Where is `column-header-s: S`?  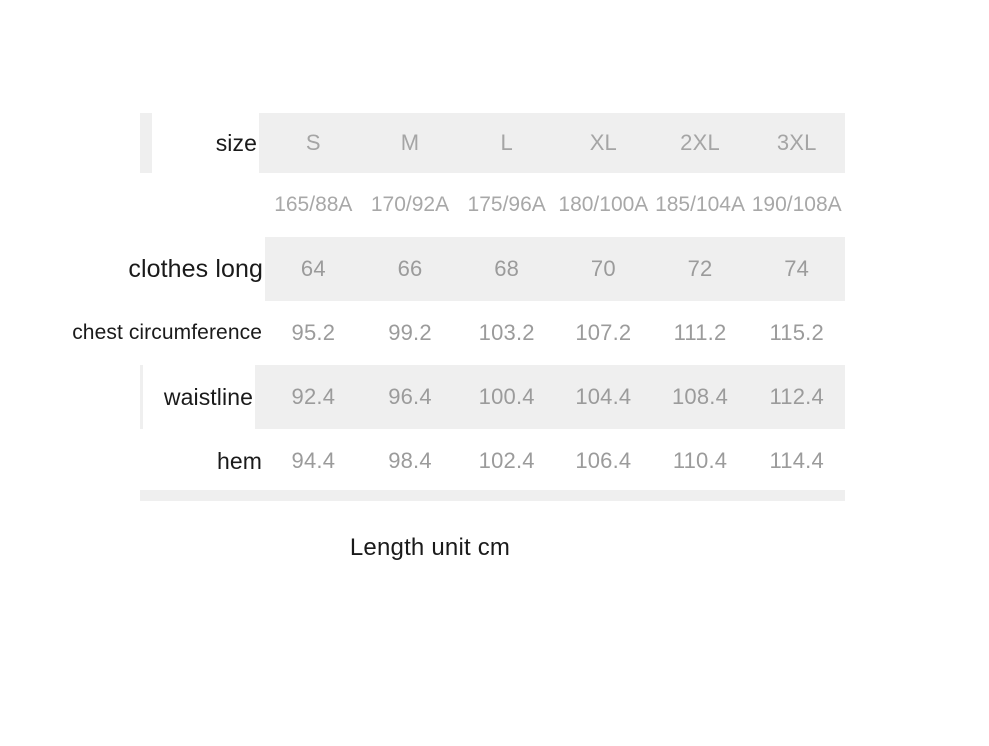
column-header-s: S is located at coordinates (313, 142).